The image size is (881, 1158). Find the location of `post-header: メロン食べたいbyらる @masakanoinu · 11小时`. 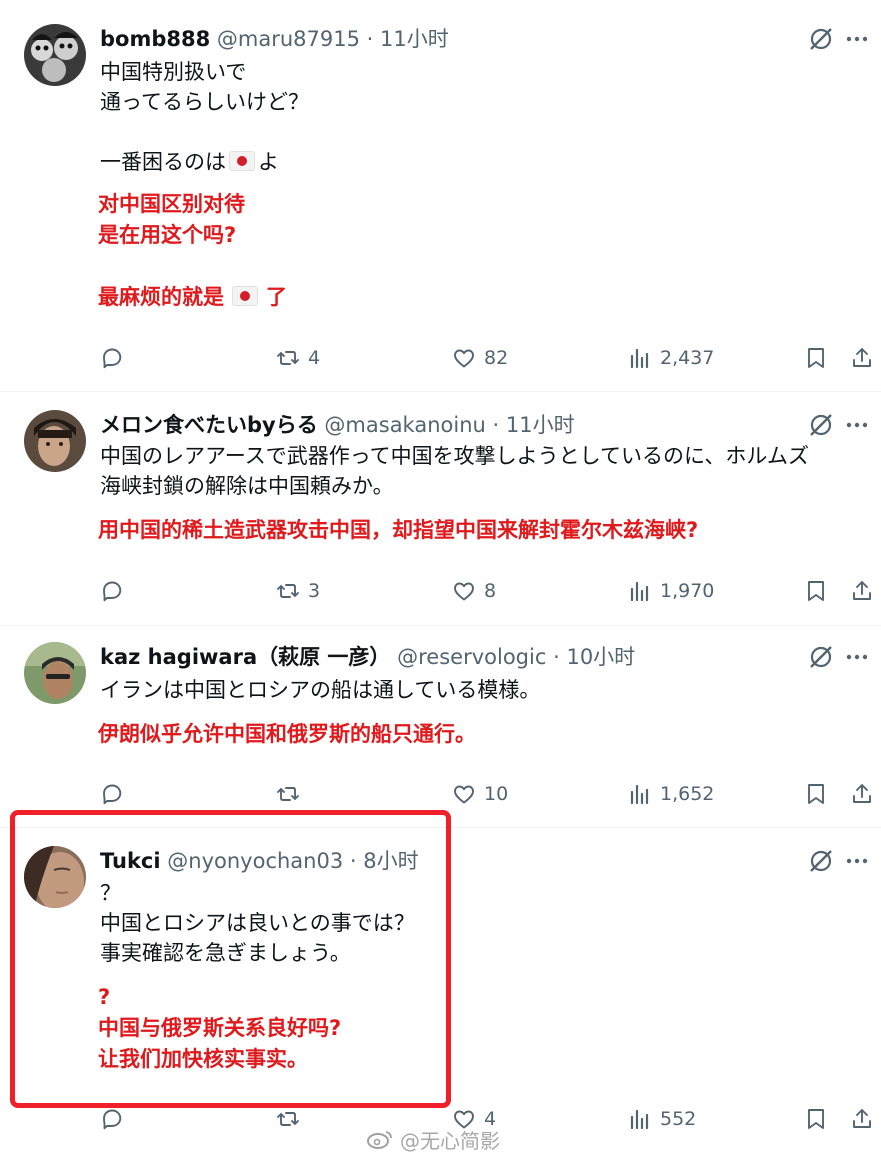

post-header: メロン食べたいbyらる @masakanoinu · 11小时 is located at coordinates (445, 425).